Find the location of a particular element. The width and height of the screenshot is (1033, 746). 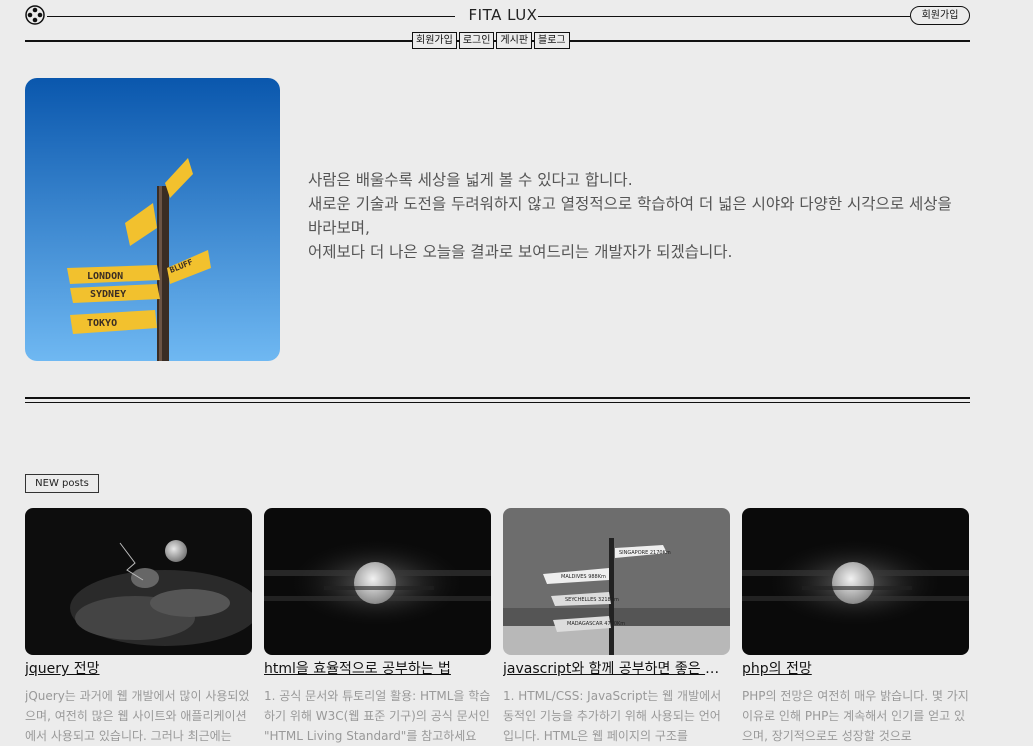

nav-login: 로그인 is located at coordinates (476, 40).